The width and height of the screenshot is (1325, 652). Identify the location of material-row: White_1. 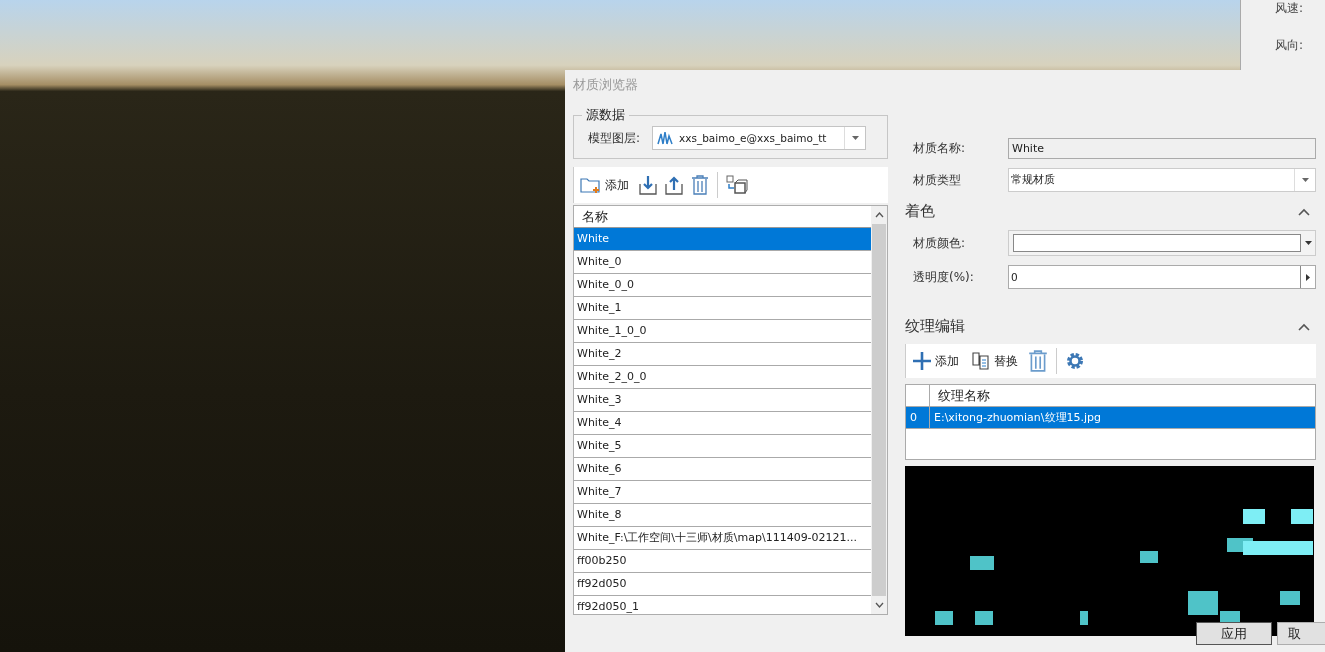
(722, 308).